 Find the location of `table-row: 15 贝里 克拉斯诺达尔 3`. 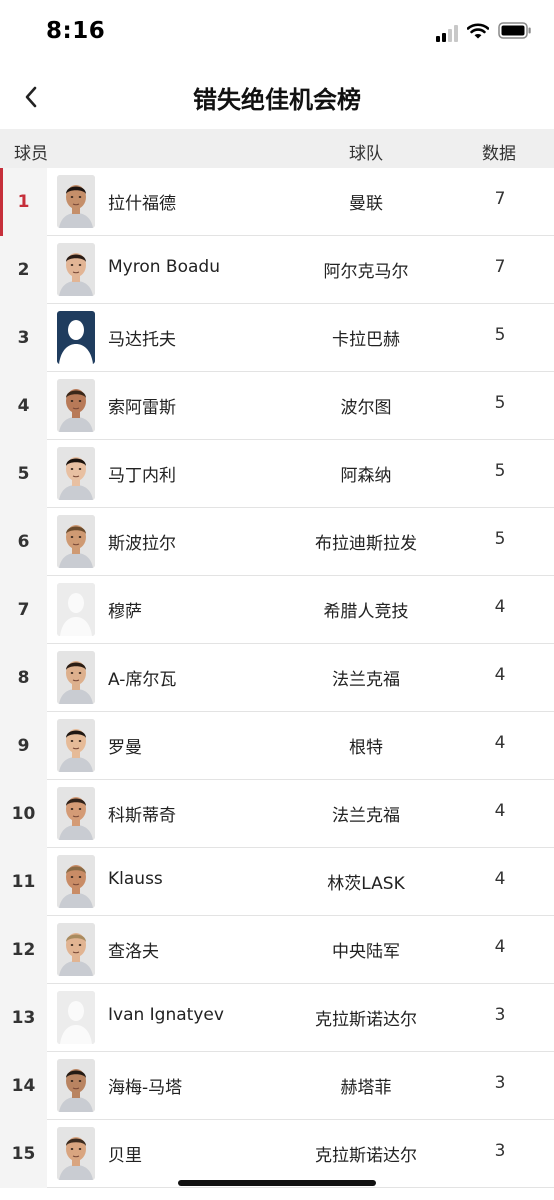

table-row: 15 贝里 克拉斯诺达尔 3 is located at coordinates (277, 1154).